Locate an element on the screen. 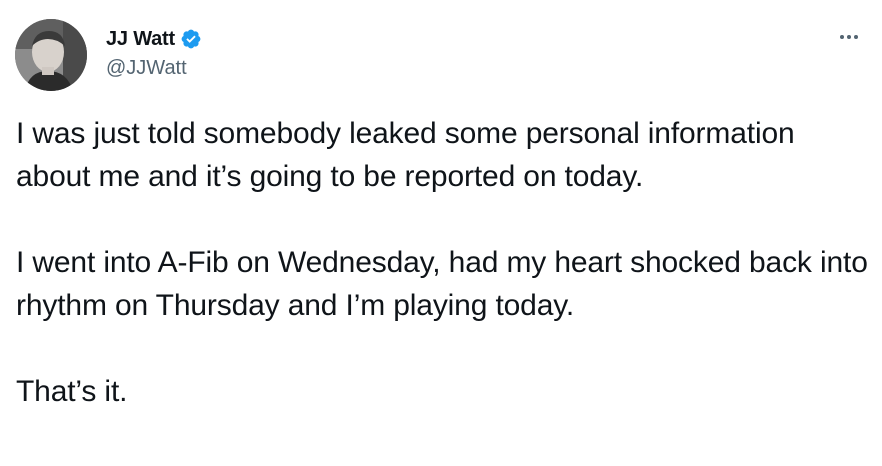 This screenshot has height=466, width=882. verified-badge-icon is located at coordinates (191, 39).